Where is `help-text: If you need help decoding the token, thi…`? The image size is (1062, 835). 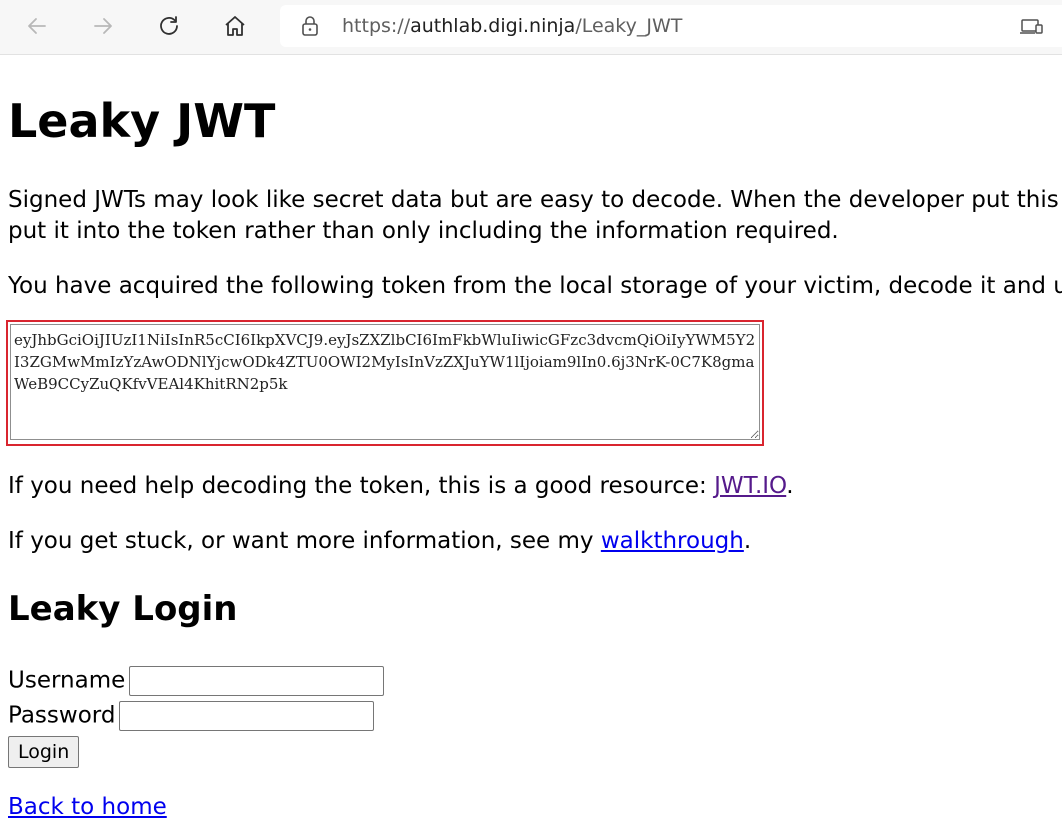
help-text: If you need help decoding the token, thi… is located at coordinates (361, 486).